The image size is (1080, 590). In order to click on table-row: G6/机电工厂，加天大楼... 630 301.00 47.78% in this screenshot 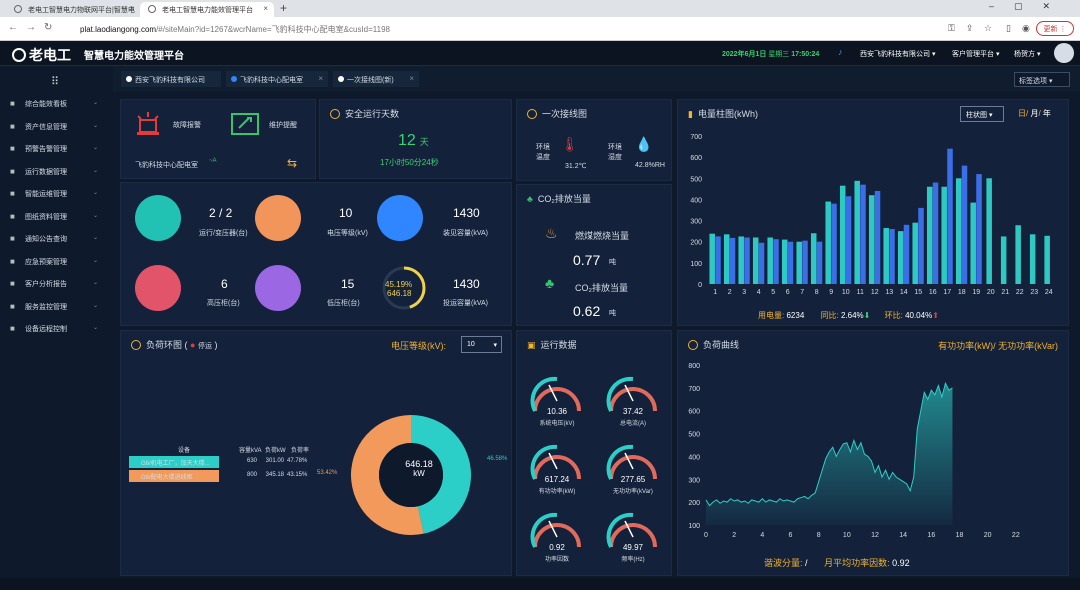, I will do `click(223, 462)`.